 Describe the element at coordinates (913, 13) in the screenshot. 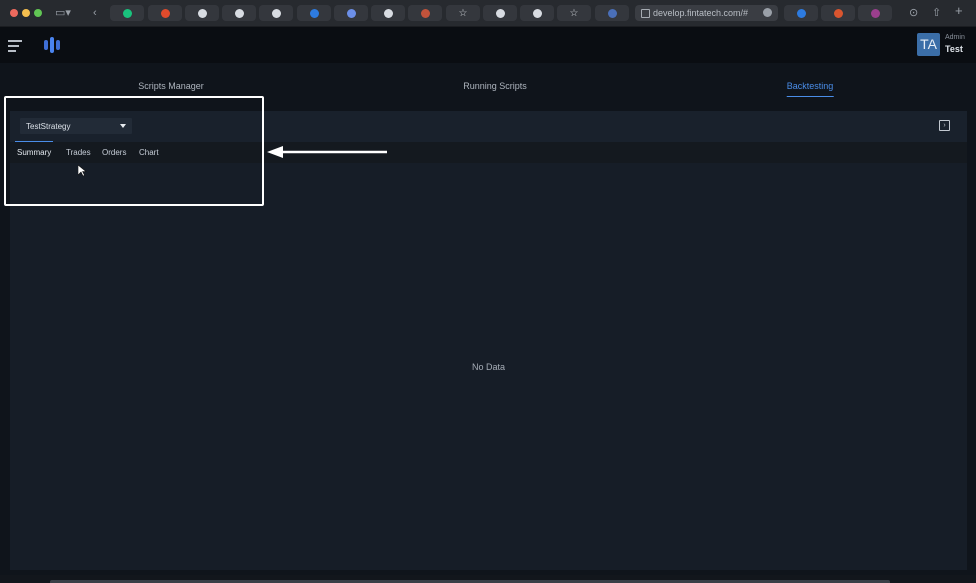

I see `download-icon: ⊙` at that location.